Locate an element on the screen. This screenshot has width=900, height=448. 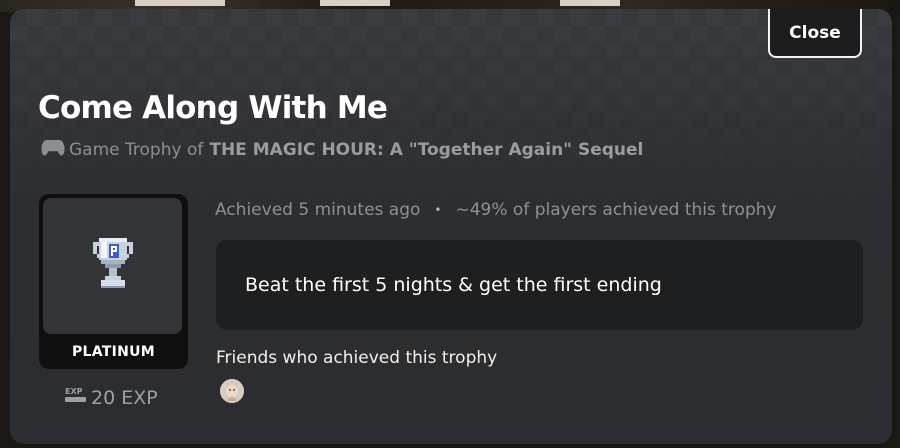
trophy-title: Come Along With Me is located at coordinates (213, 108).